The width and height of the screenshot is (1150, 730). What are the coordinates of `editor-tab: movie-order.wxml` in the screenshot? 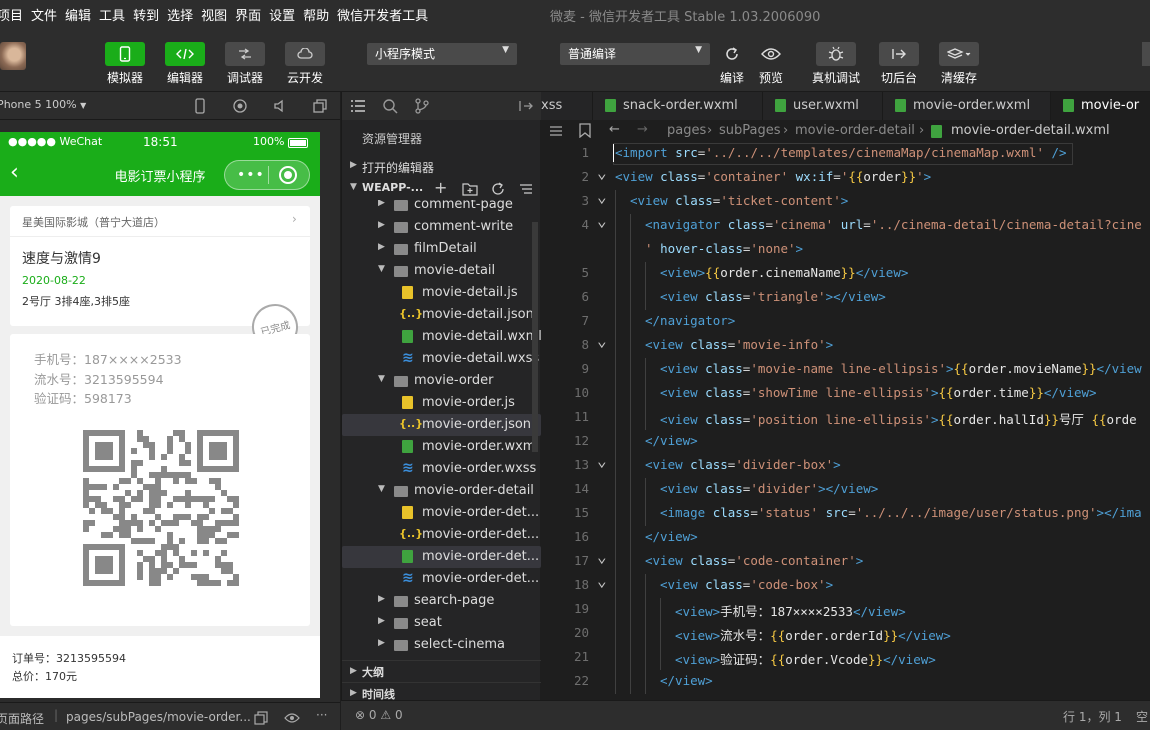 It's located at (967, 106).